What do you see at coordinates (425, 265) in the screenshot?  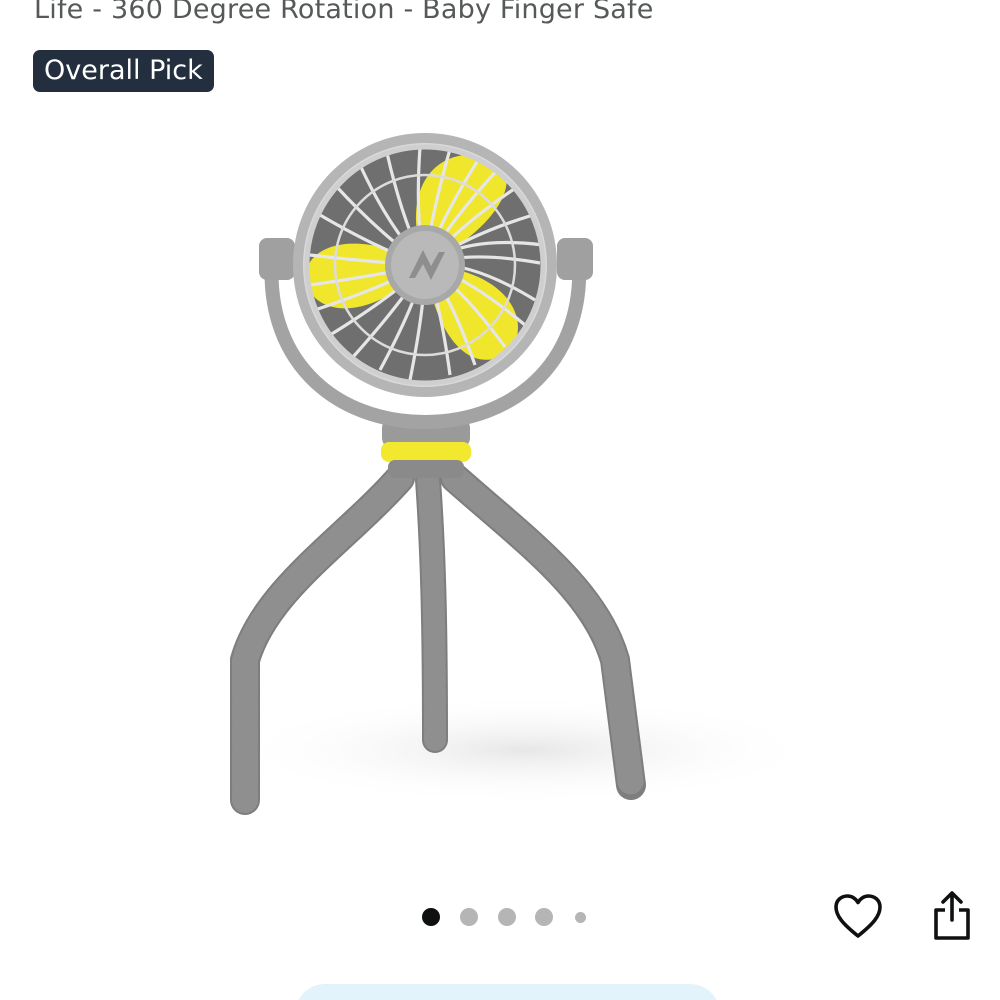 I see `fan-head` at bounding box center [425, 265].